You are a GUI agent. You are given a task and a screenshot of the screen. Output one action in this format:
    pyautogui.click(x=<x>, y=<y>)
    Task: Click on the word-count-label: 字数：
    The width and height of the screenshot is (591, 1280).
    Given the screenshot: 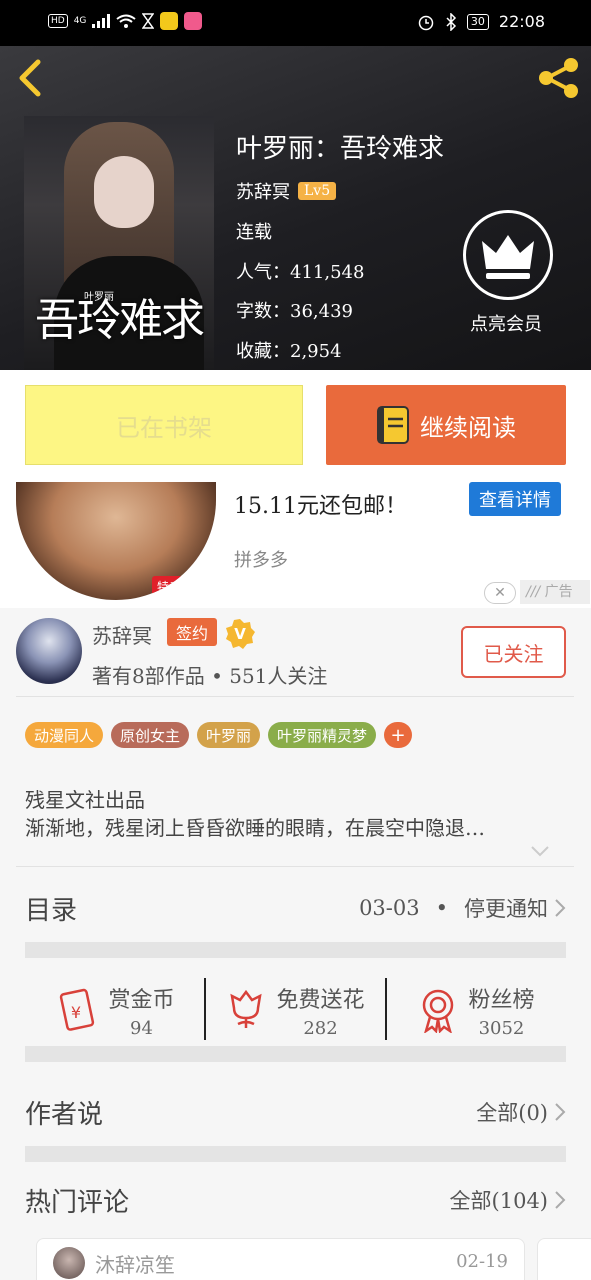 What is the action you would take?
    pyautogui.click(x=263, y=311)
    